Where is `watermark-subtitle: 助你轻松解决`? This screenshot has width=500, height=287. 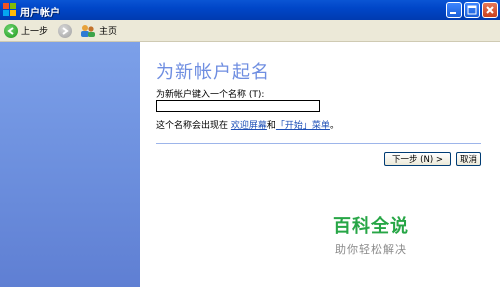 watermark-subtitle: 助你轻松解决 is located at coordinates (371, 249).